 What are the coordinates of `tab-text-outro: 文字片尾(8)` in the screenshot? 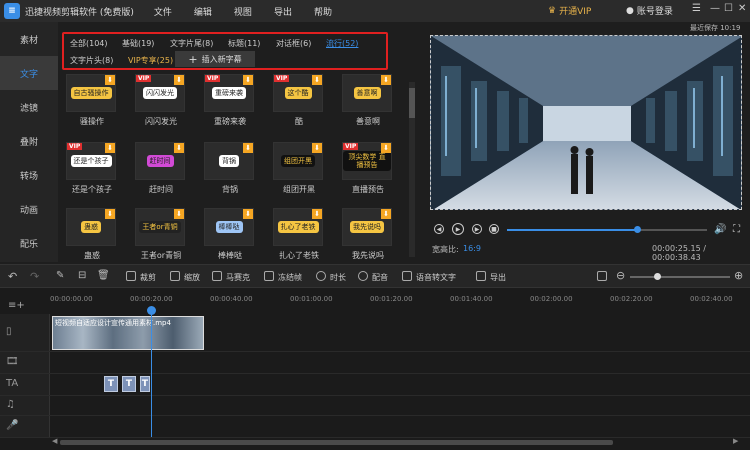 It's located at (191, 43).